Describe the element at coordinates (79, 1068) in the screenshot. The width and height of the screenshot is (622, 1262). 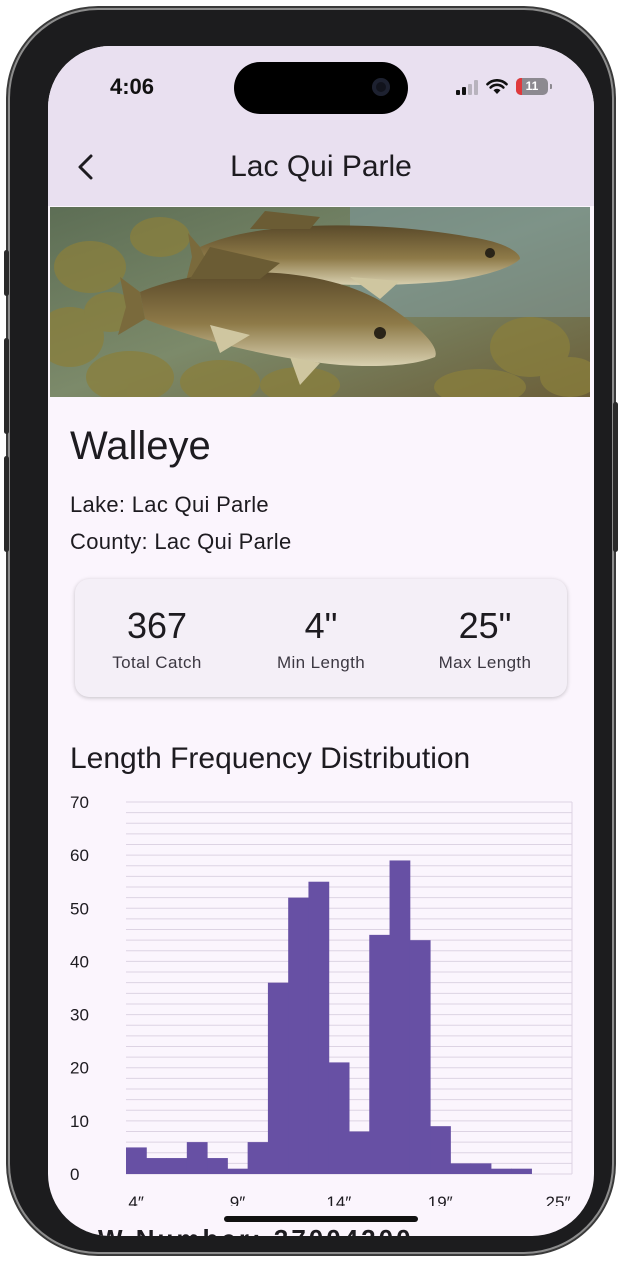
I see `y-tick-label: 20` at that location.